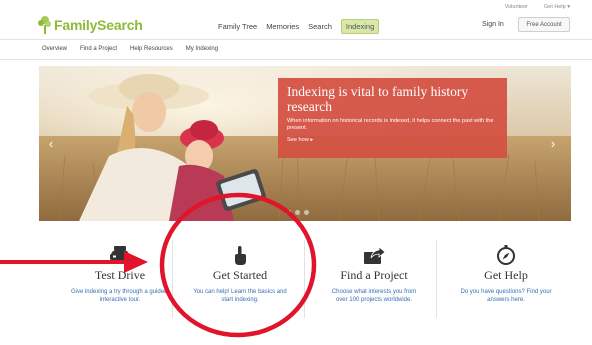  What do you see at coordinates (516, 7) in the screenshot?
I see `volunteer-link: Volunteer` at bounding box center [516, 7].